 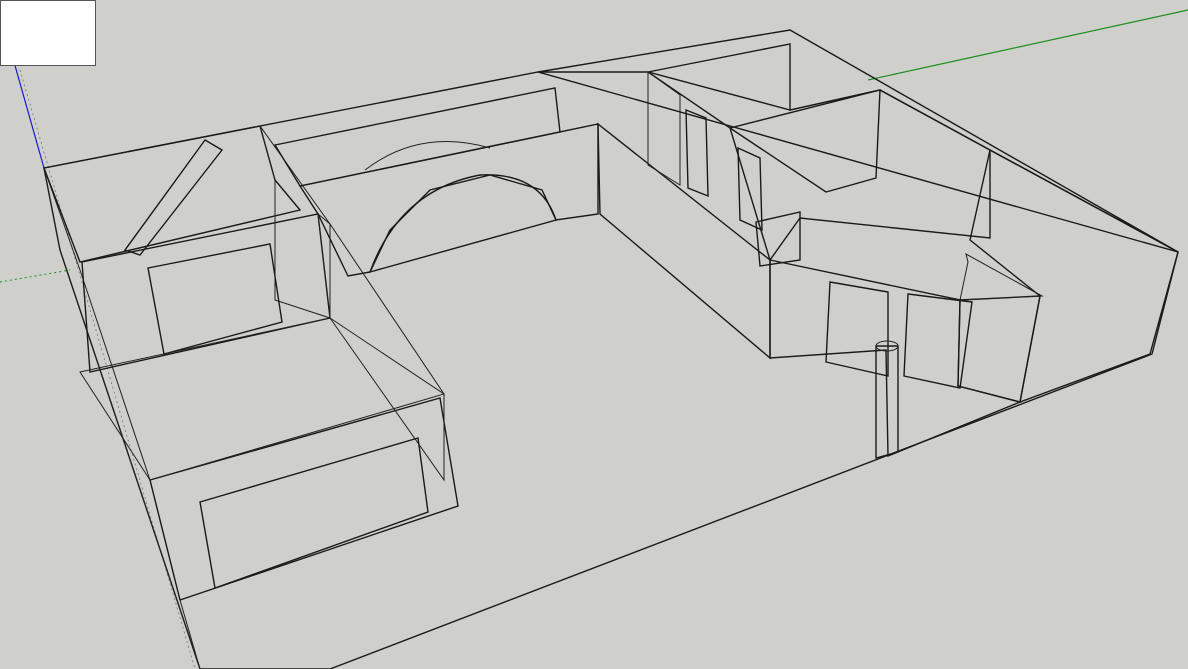 What do you see at coordinates (314, 513) in the screenshot?
I see `lower-room-opening` at bounding box center [314, 513].